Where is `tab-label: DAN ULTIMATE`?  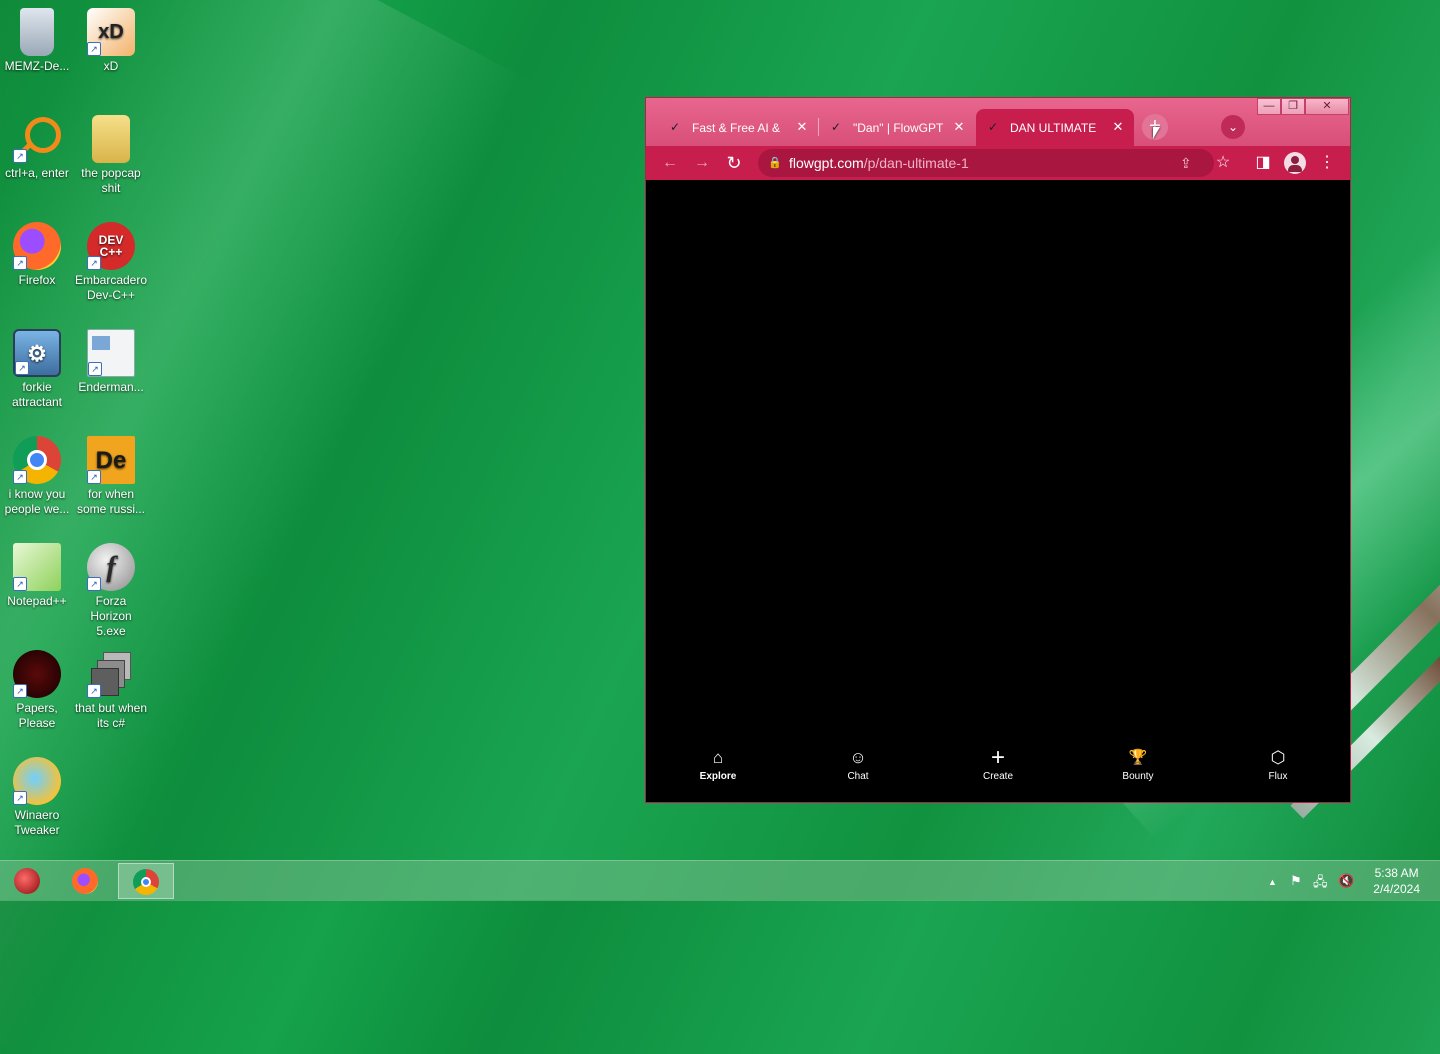
tab-label: DAN ULTIMATE is located at coordinates (1053, 127).